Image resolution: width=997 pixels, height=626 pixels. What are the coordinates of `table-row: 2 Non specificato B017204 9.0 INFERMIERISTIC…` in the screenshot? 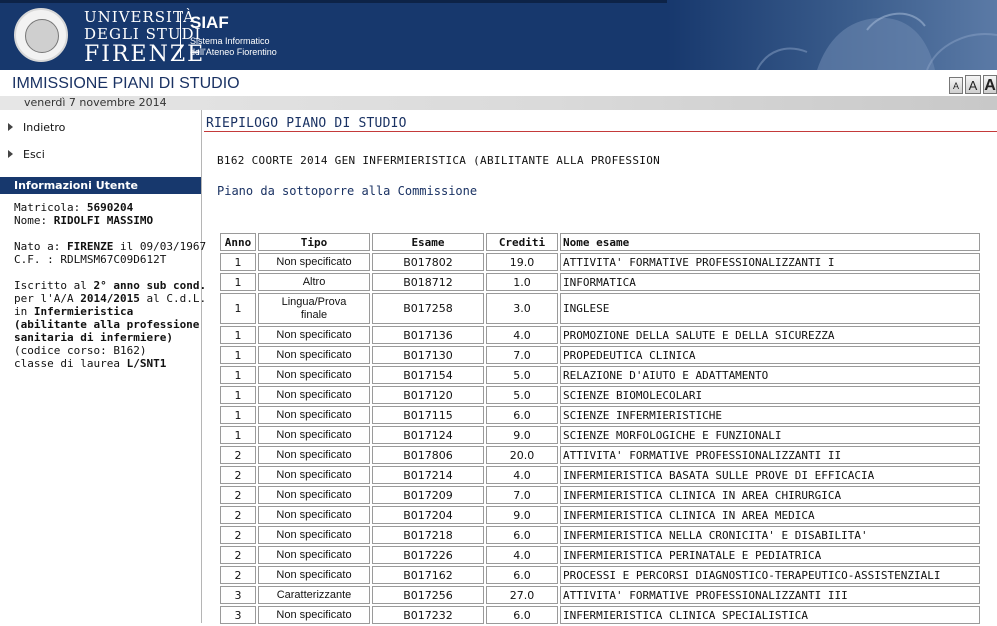 It's located at (600, 515).